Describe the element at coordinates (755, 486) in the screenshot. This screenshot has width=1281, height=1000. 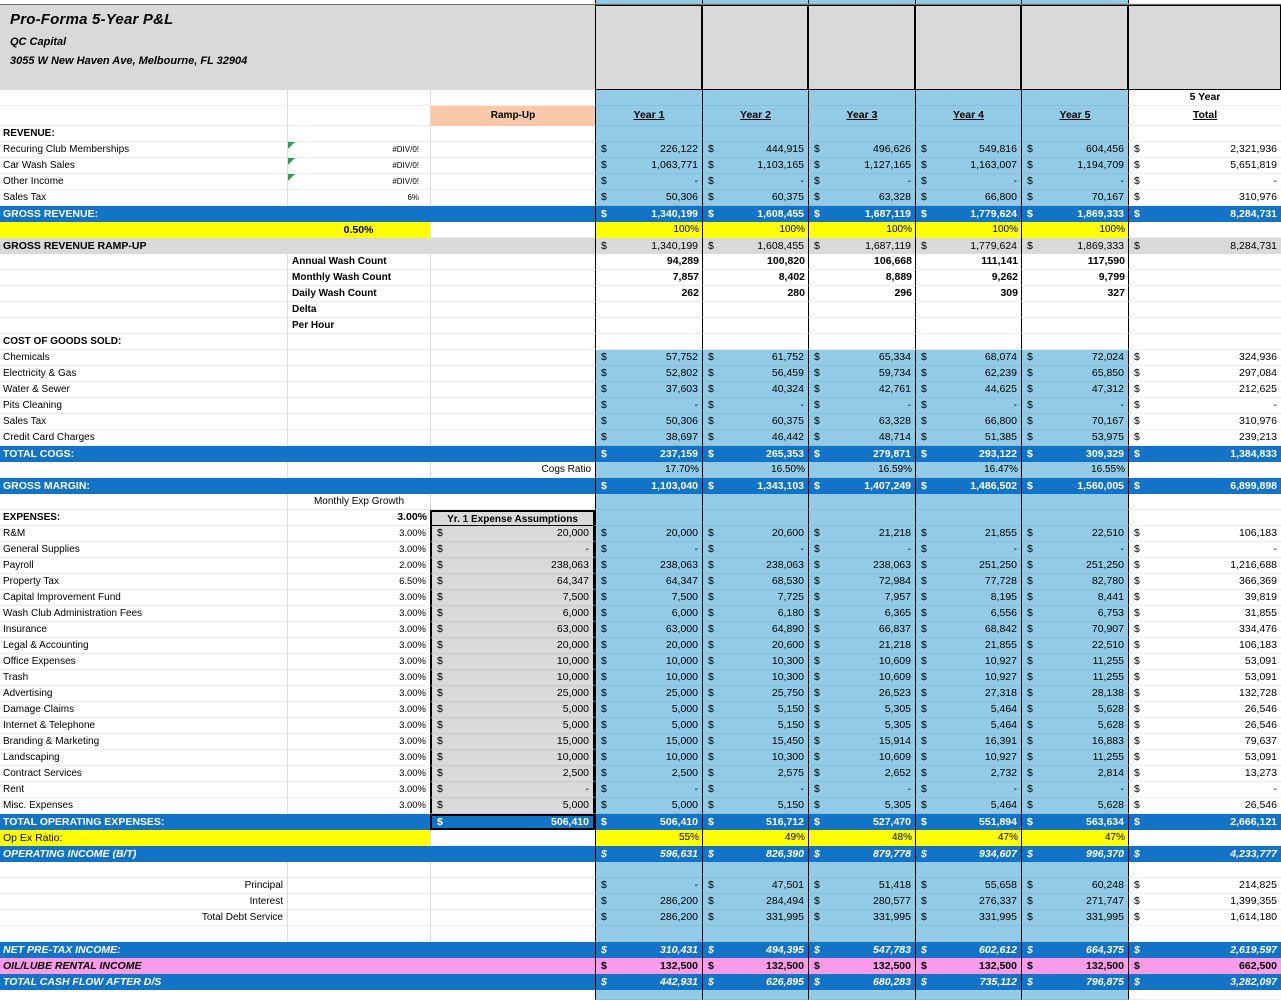
I see `year2-cell: $1,343,103` at that location.